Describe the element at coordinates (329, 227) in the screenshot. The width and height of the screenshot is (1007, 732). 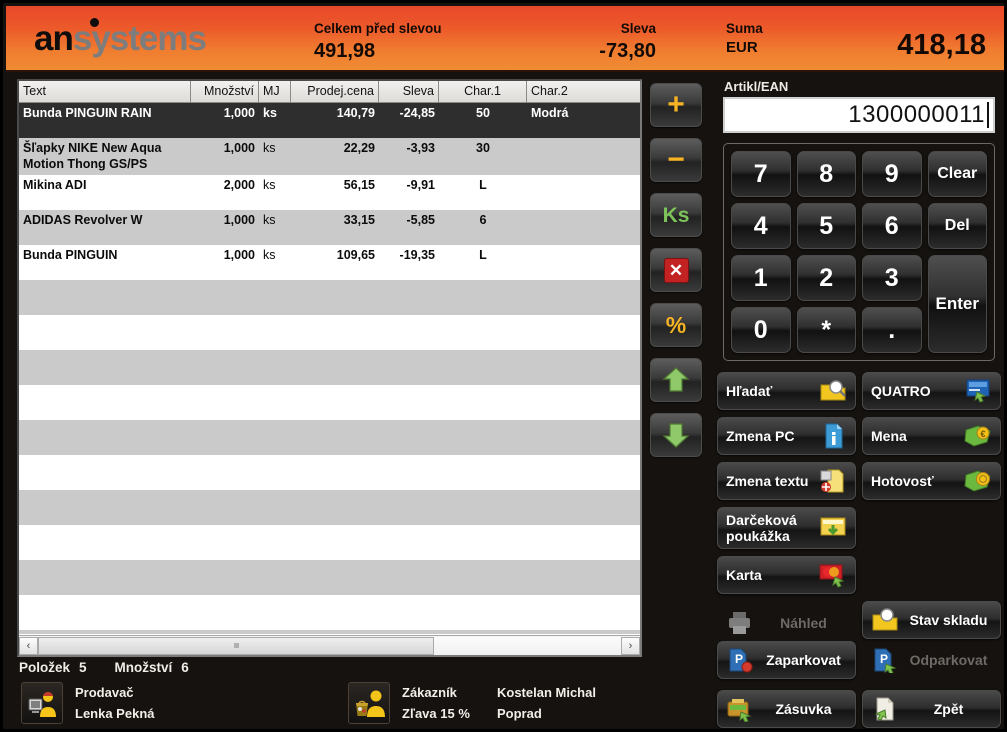
I see `table-row: ADIDAS Revolver W 1,000 ks 33,15 -5,85 6` at that location.